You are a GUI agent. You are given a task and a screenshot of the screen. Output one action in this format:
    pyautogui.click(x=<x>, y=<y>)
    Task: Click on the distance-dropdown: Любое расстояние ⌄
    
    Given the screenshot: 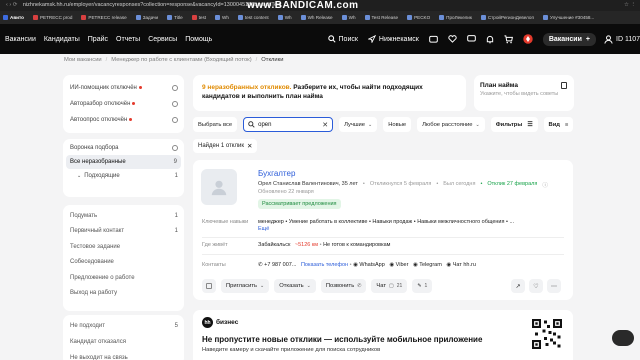 What is the action you would take?
    pyautogui.click(x=451, y=124)
    